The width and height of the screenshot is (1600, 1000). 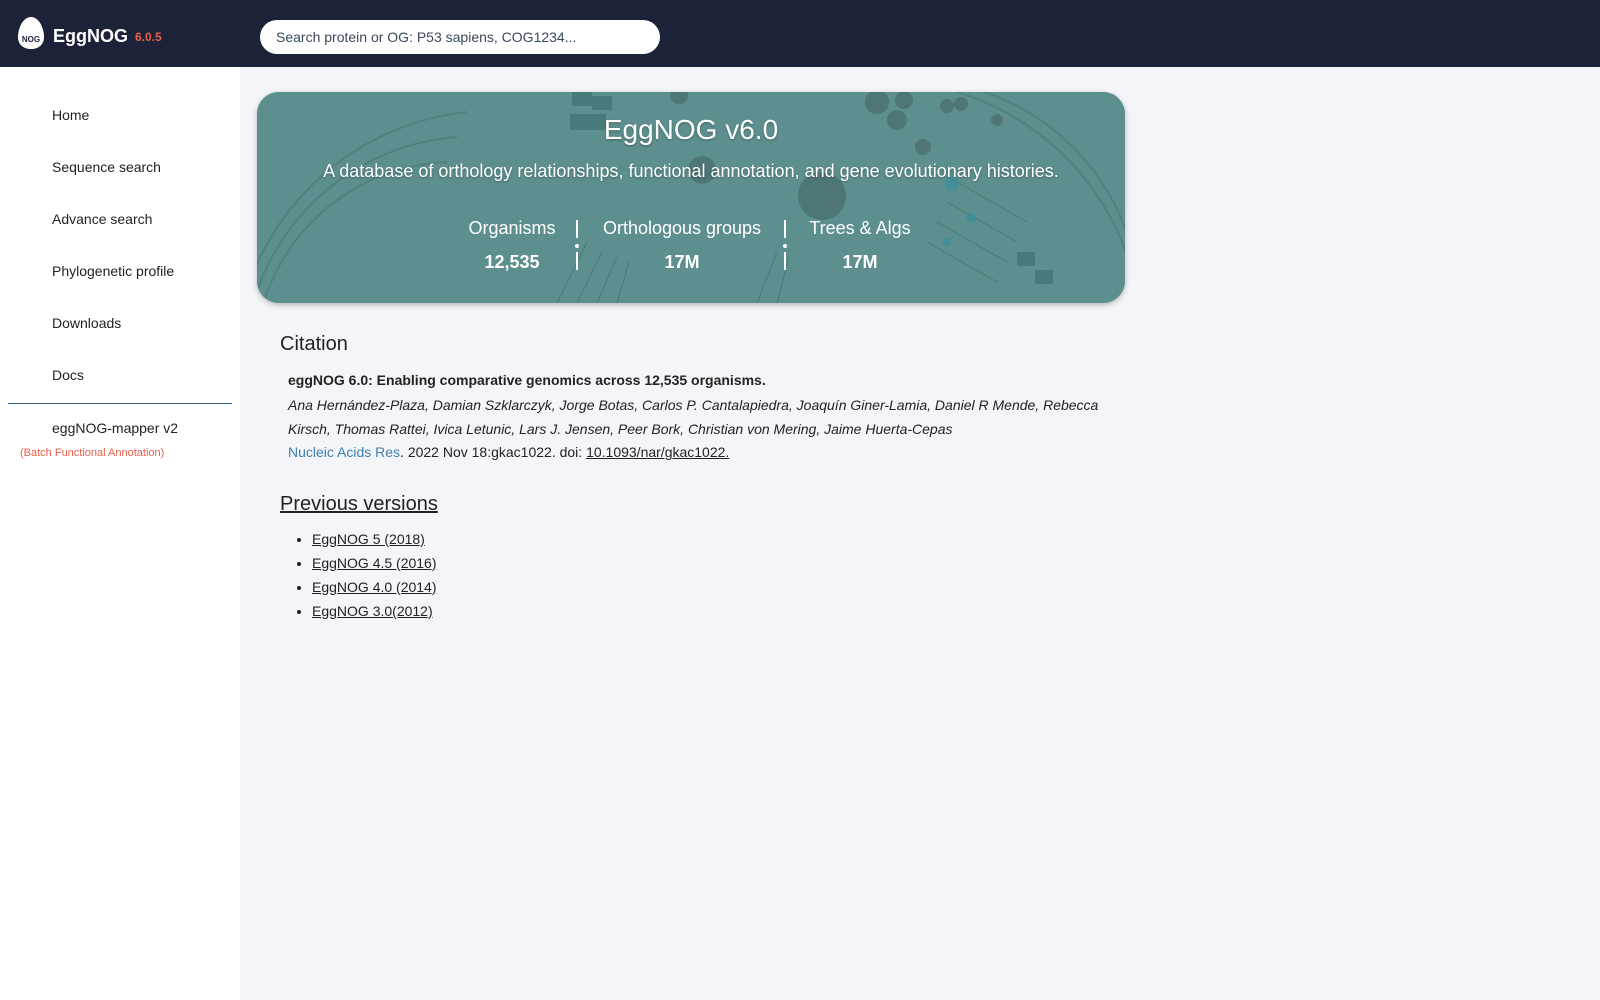 I want to click on sidebar-item-eggnog-mapper: eggNOG-mapper v2, so click(x=115, y=428).